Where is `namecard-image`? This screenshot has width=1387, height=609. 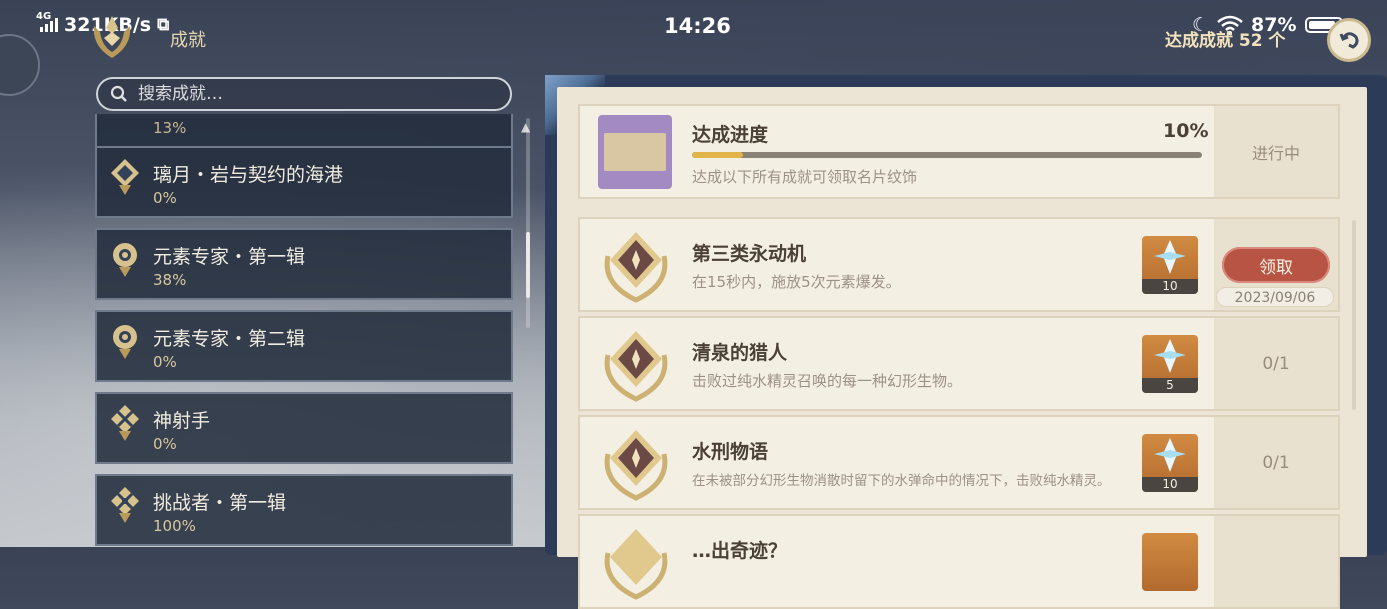 namecard-image is located at coordinates (635, 152).